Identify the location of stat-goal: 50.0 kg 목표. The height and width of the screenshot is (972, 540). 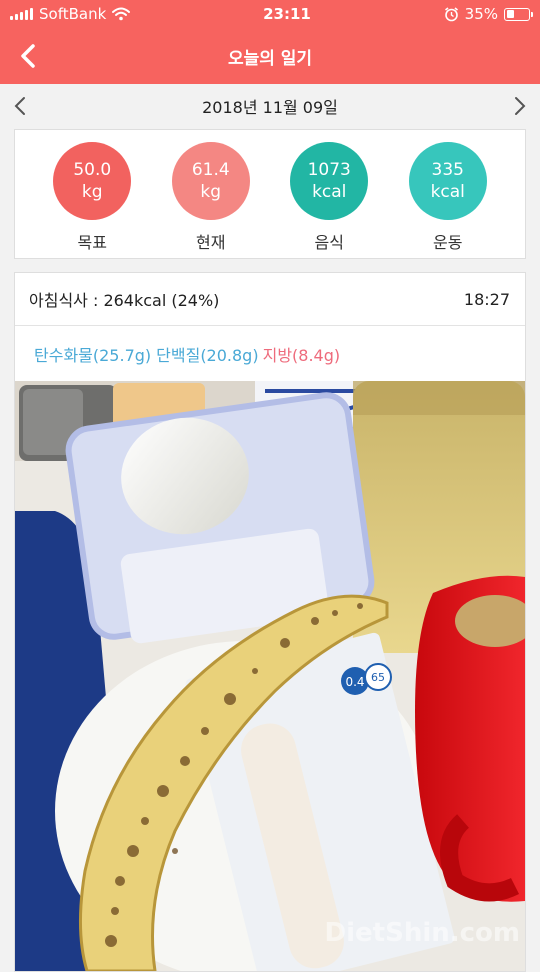
(92, 197).